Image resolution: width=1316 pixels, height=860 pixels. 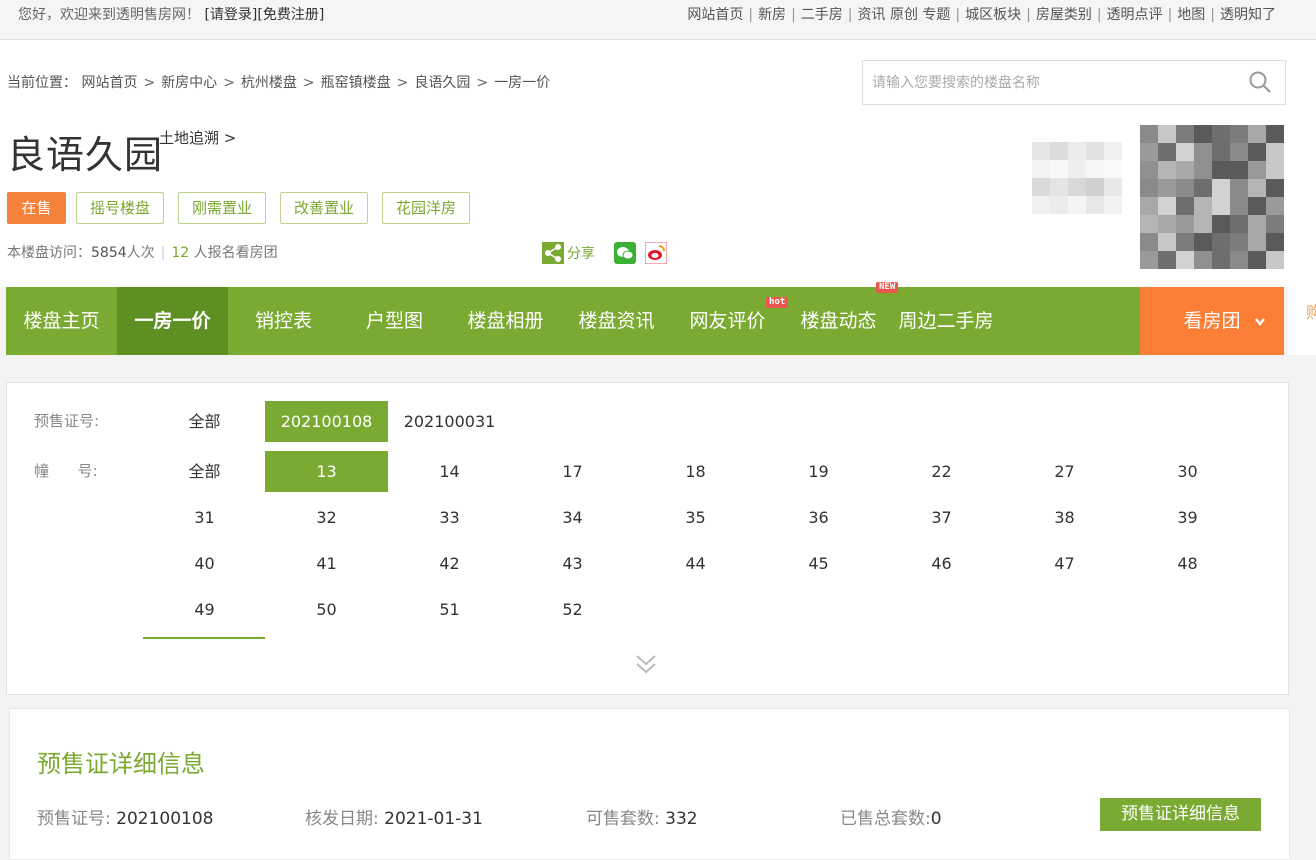 I want to click on login-link: [请登录], so click(x=230, y=15).